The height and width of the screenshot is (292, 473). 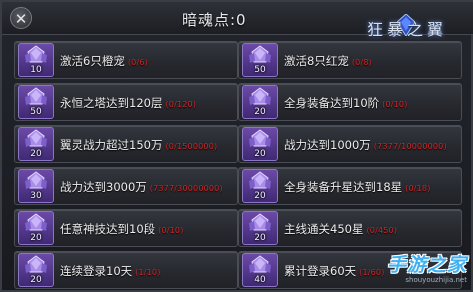 I want to click on game-logo: 狂暴之翼, so click(x=409, y=24).